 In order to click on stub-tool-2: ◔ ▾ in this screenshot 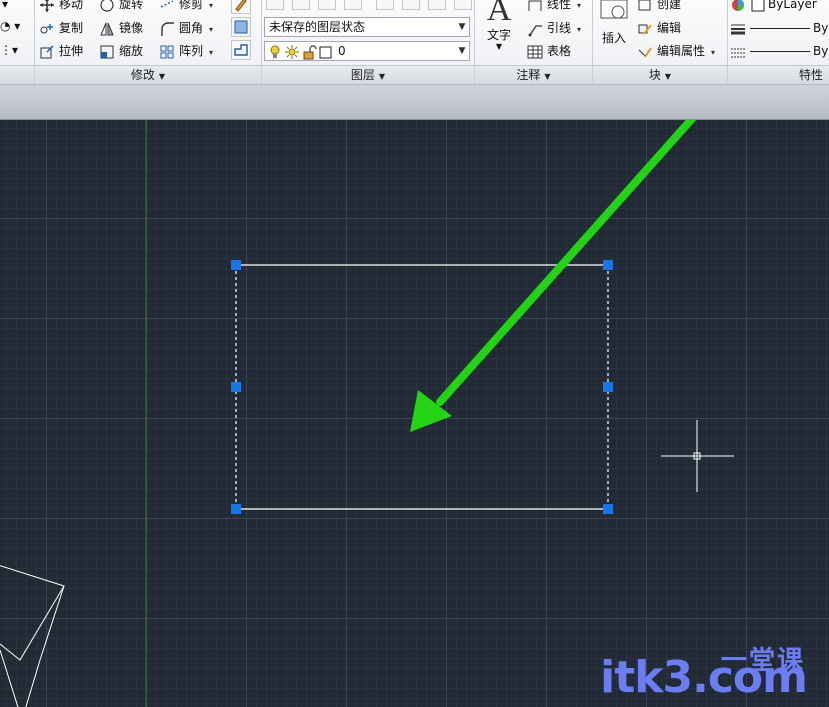, I will do `click(10, 26)`.